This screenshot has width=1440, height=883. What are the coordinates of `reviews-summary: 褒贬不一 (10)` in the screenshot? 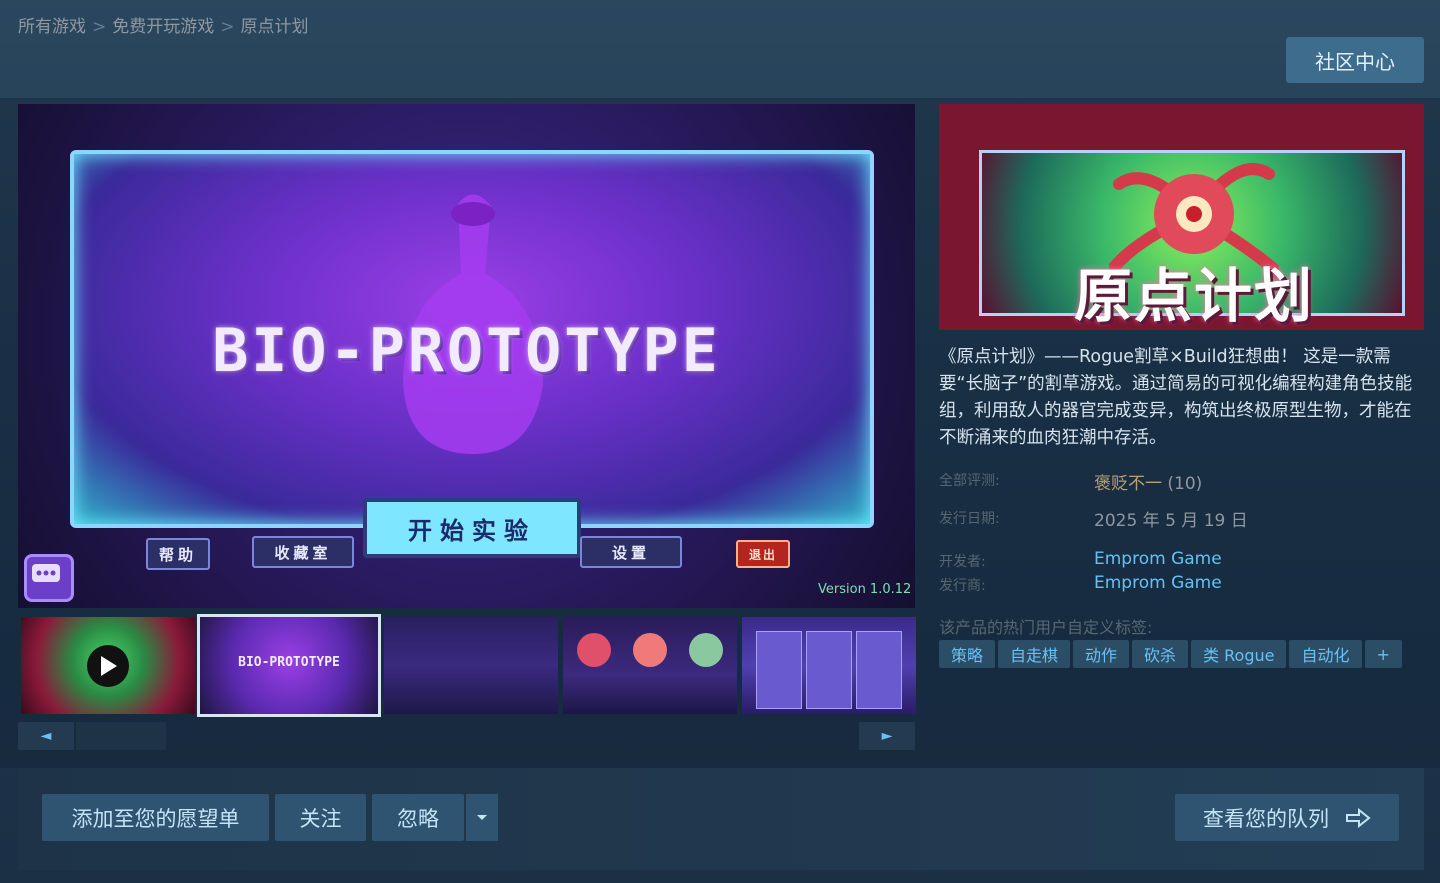 It's located at (1148, 481).